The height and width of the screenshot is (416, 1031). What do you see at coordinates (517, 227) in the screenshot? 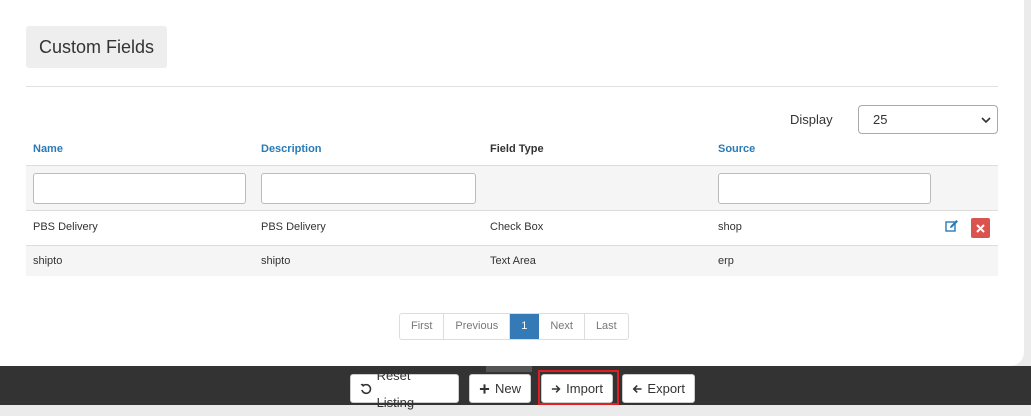
I see `cell-field-type: Check Box` at bounding box center [517, 227].